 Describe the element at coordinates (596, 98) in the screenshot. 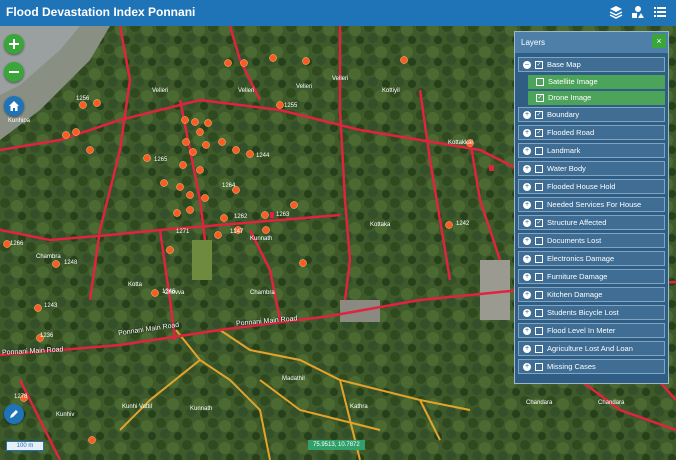

I see `sublayer-drone-image: ✓ Drone Image` at that location.